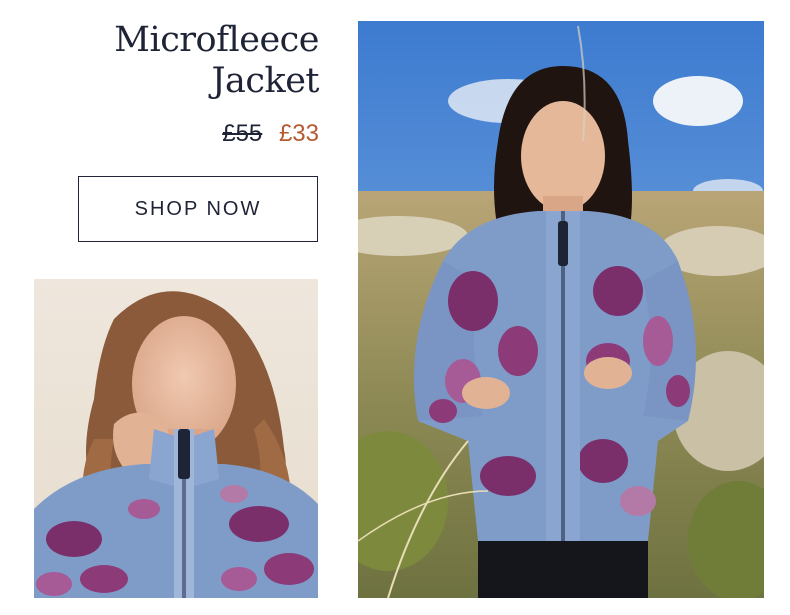 This screenshot has width=790, height=615. What do you see at coordinates (242, 133) in the screenshot?
I see `original-price: £55` at bounding box center [242, 133].